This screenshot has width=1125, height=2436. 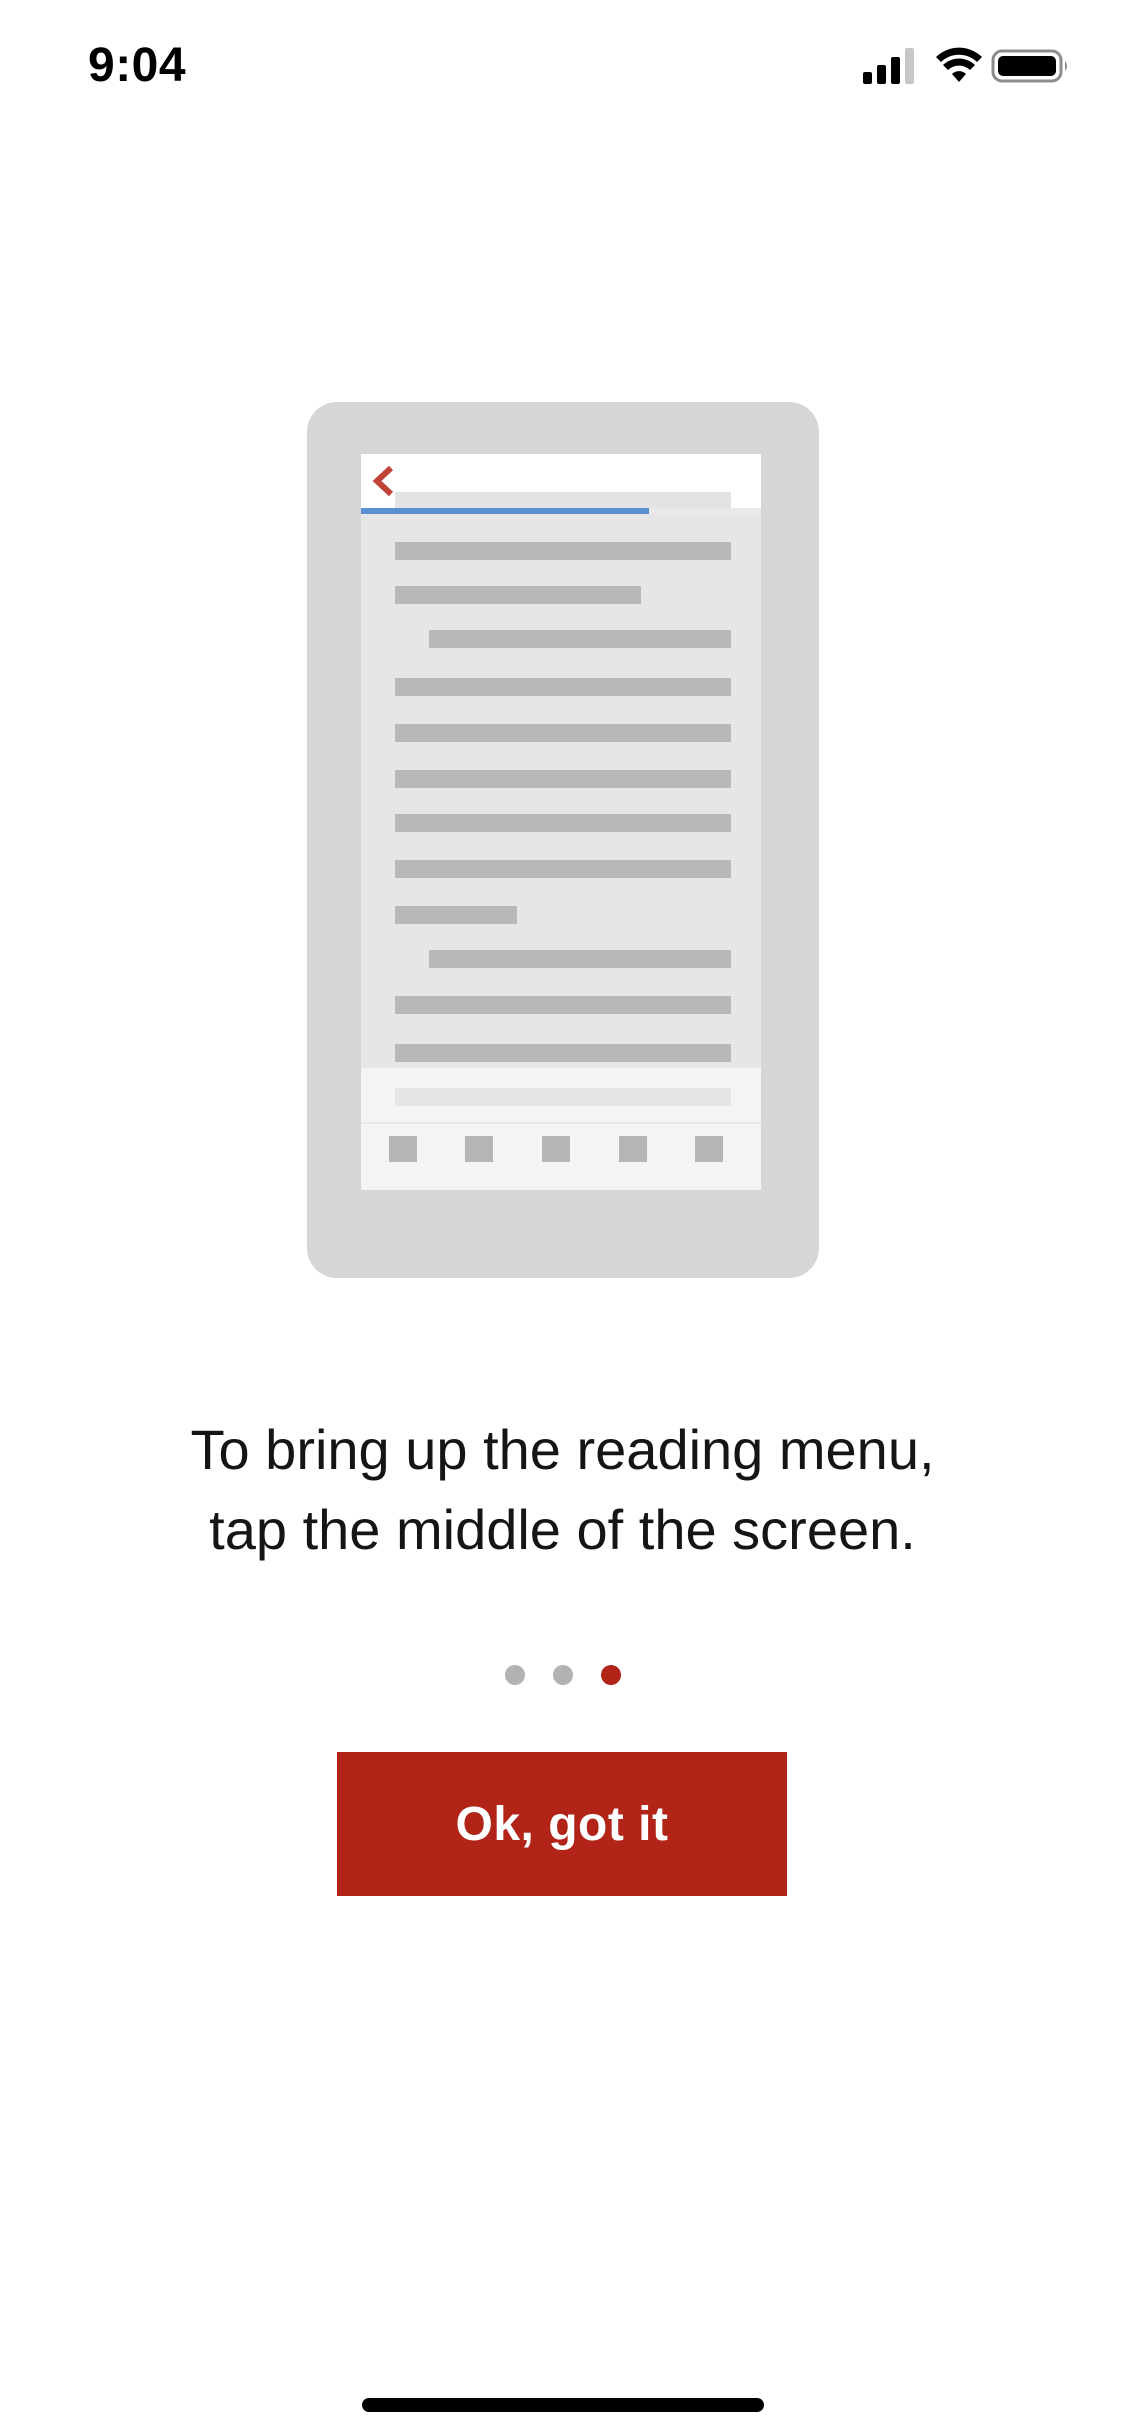 I want to click on status-icons, so click(x=973, y=70).